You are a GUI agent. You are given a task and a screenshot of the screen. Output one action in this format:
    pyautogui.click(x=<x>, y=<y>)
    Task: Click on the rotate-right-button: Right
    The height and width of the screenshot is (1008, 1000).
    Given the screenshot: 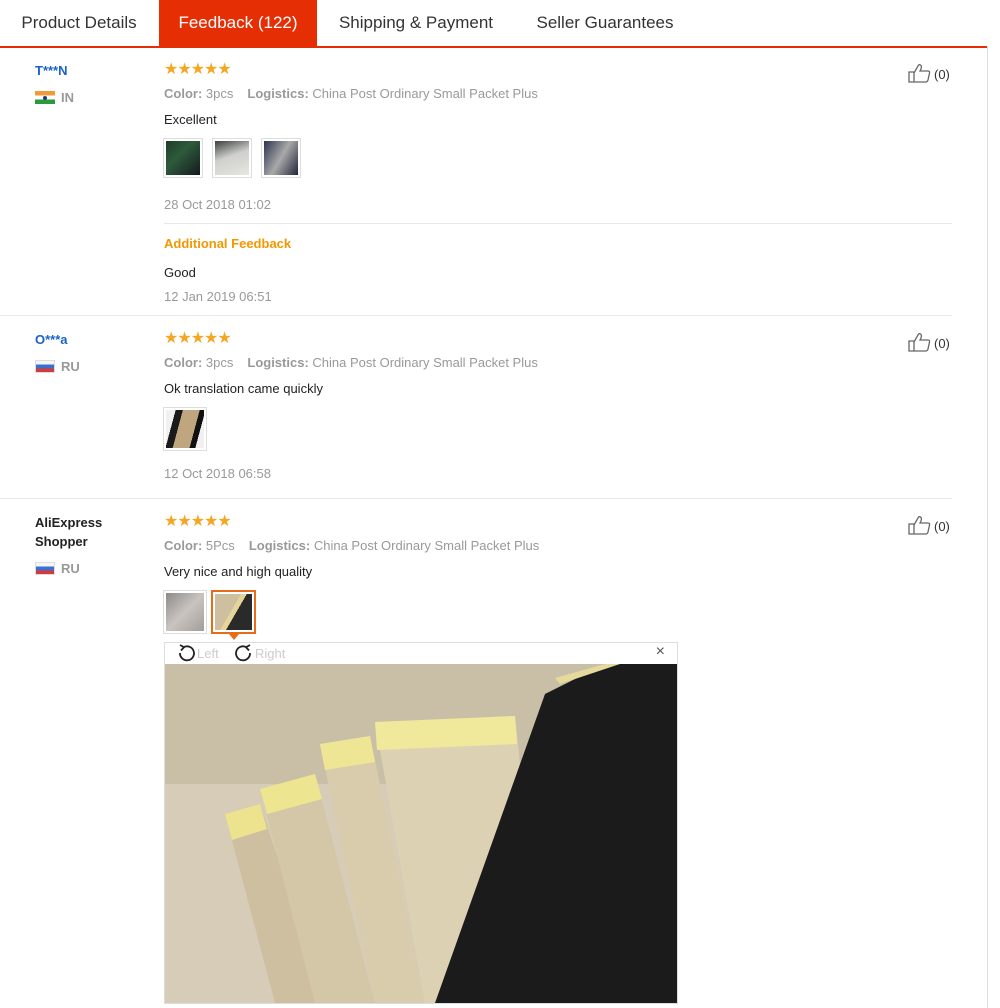 What is the action you would take?
    pyautogui.click(x=259, y=653)
    